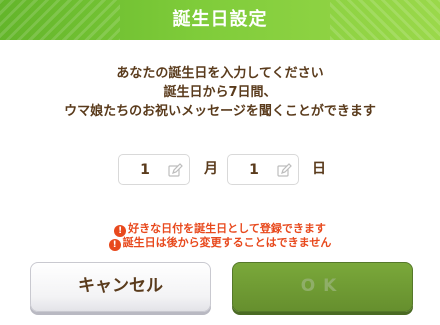 The height and width of the screenshot is (325, 440). I want to click on day-value: 1, so click(254, 170).